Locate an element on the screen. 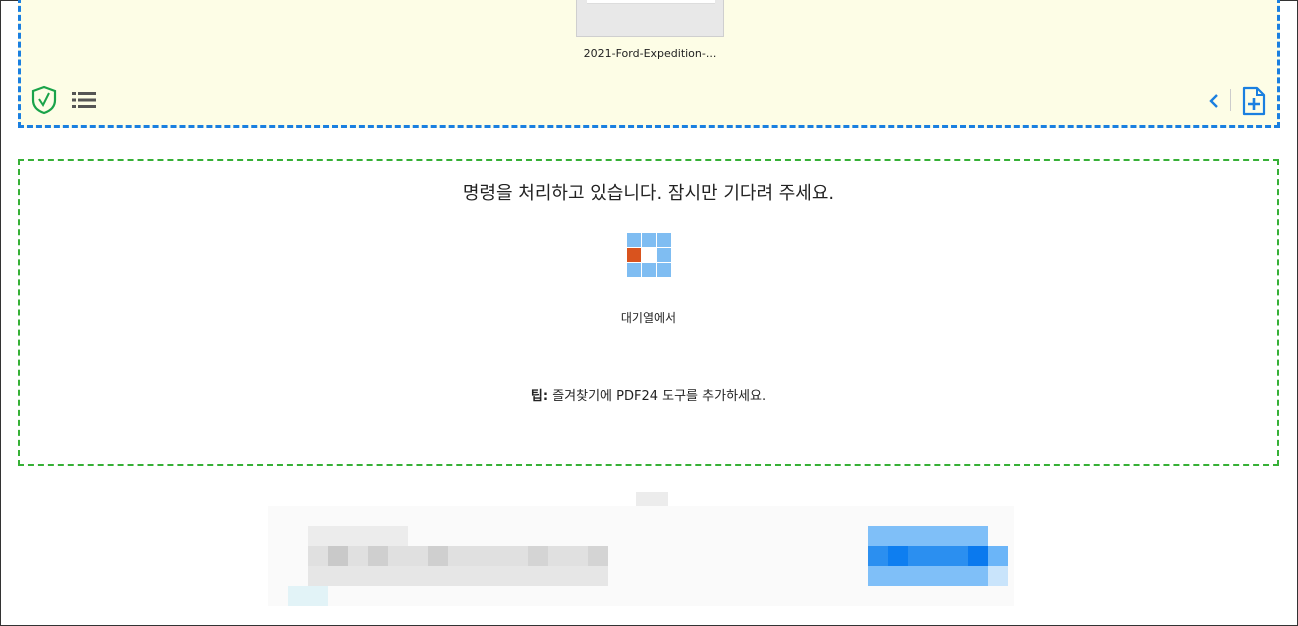 The width and height of the screenshot is (1298, 626). loading-spinner-icon is located at coordinates (649, 255).